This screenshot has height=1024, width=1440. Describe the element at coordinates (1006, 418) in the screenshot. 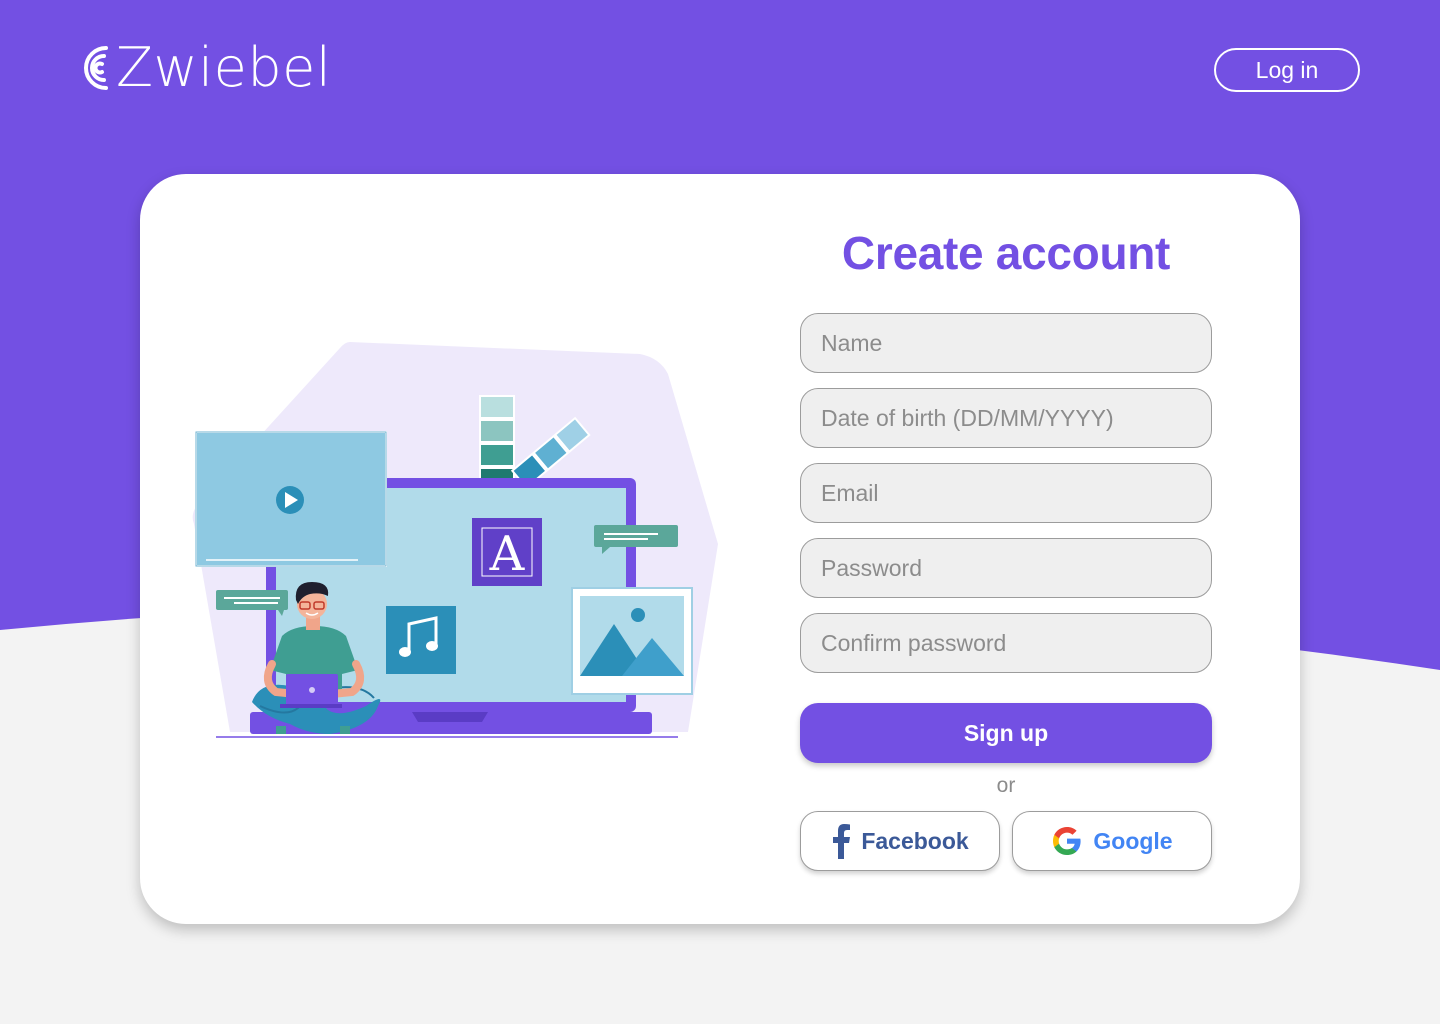

I see `date-of-birth-input` at that location.